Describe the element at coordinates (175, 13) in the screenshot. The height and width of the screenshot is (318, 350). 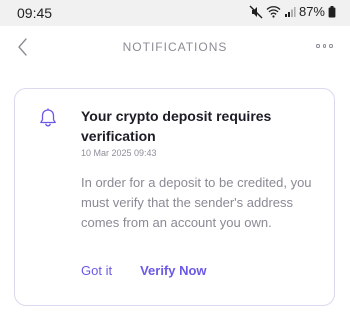
I see `status-bar: 09:45 87%` at that location.